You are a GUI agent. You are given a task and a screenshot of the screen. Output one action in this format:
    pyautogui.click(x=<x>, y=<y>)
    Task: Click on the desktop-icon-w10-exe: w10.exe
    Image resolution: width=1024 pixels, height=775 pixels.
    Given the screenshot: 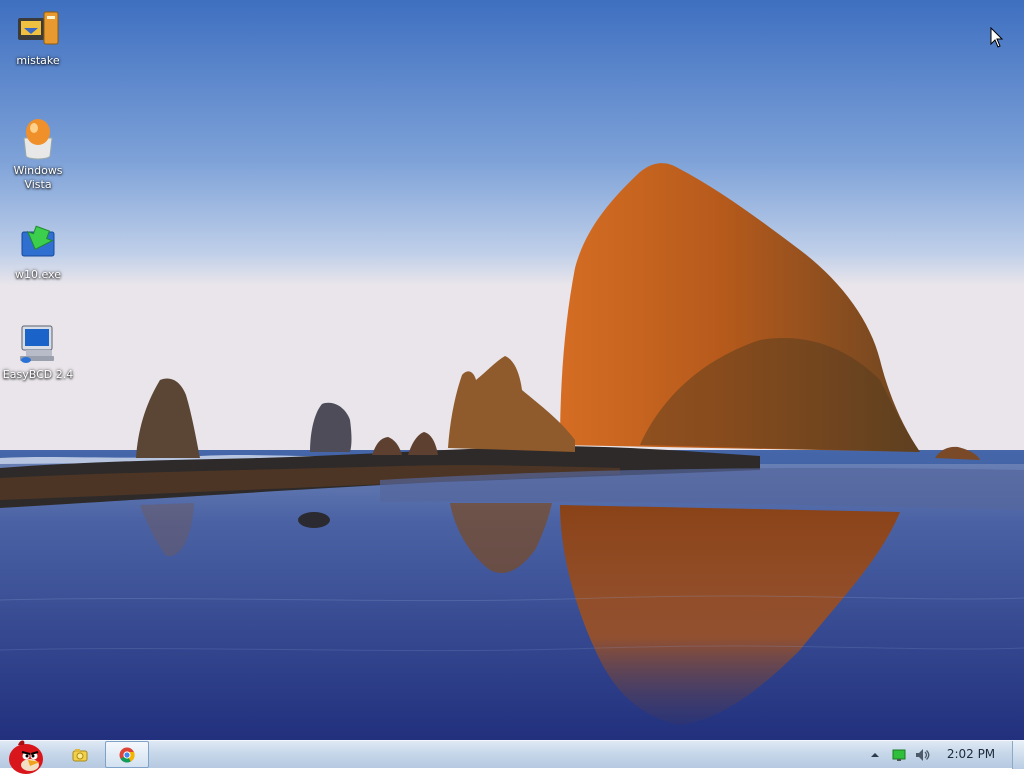 What is the action you would take?
    pyautogui.click(x=38, y=252)
    